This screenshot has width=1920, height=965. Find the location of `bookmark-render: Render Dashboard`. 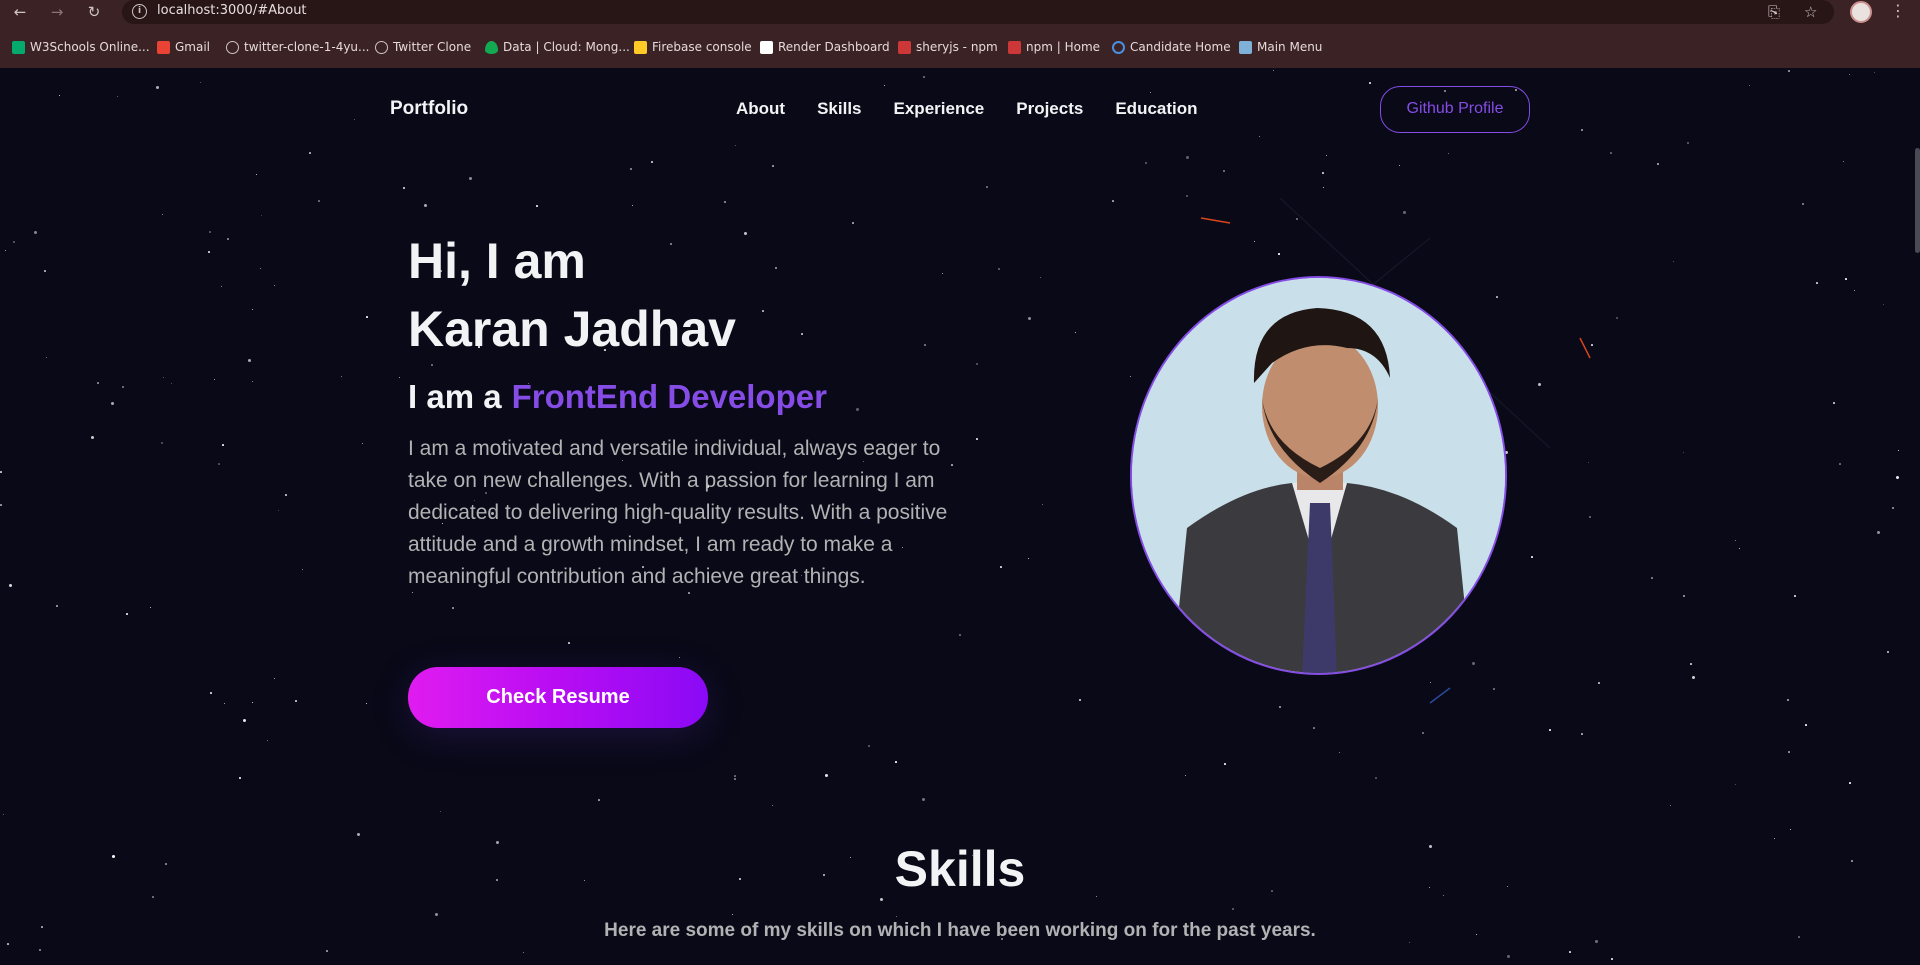

bookmark-render: Render Dashboard is located at coordinates (825, 47).